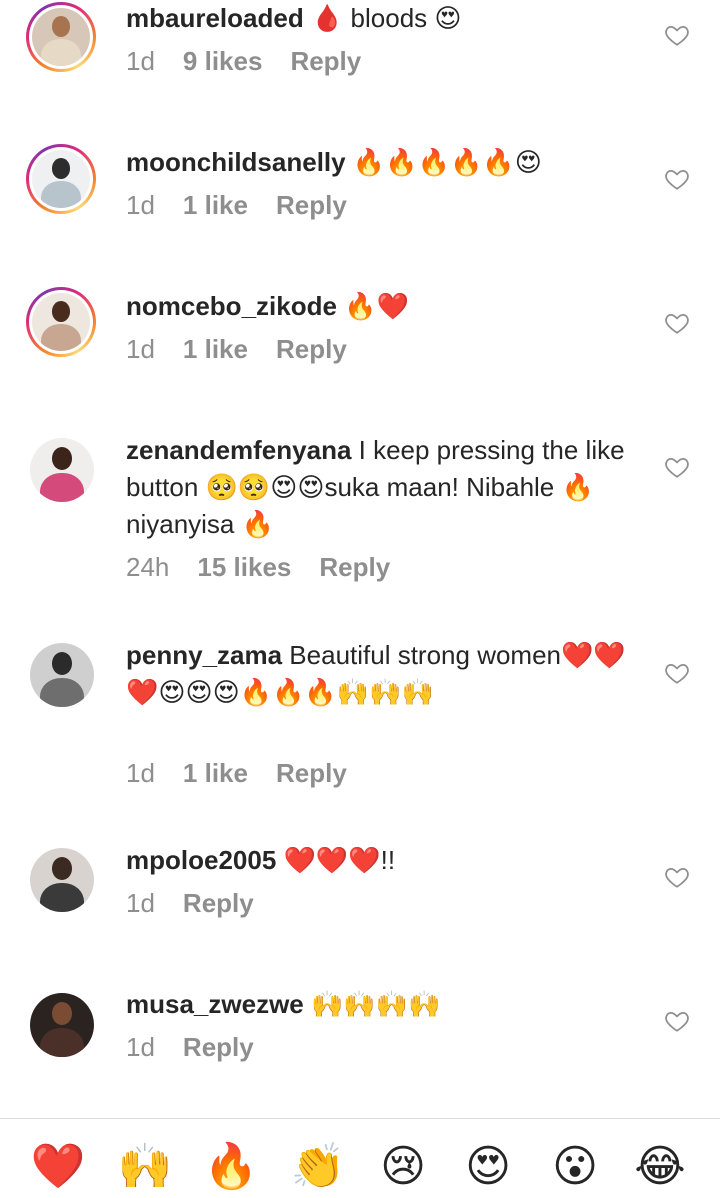 This screenshot has width=720, height=1198. Describe the element at coordinates (488, 1167) in the screenshot. I see `reaction-heart-eyes-icon: 😍` at that location.